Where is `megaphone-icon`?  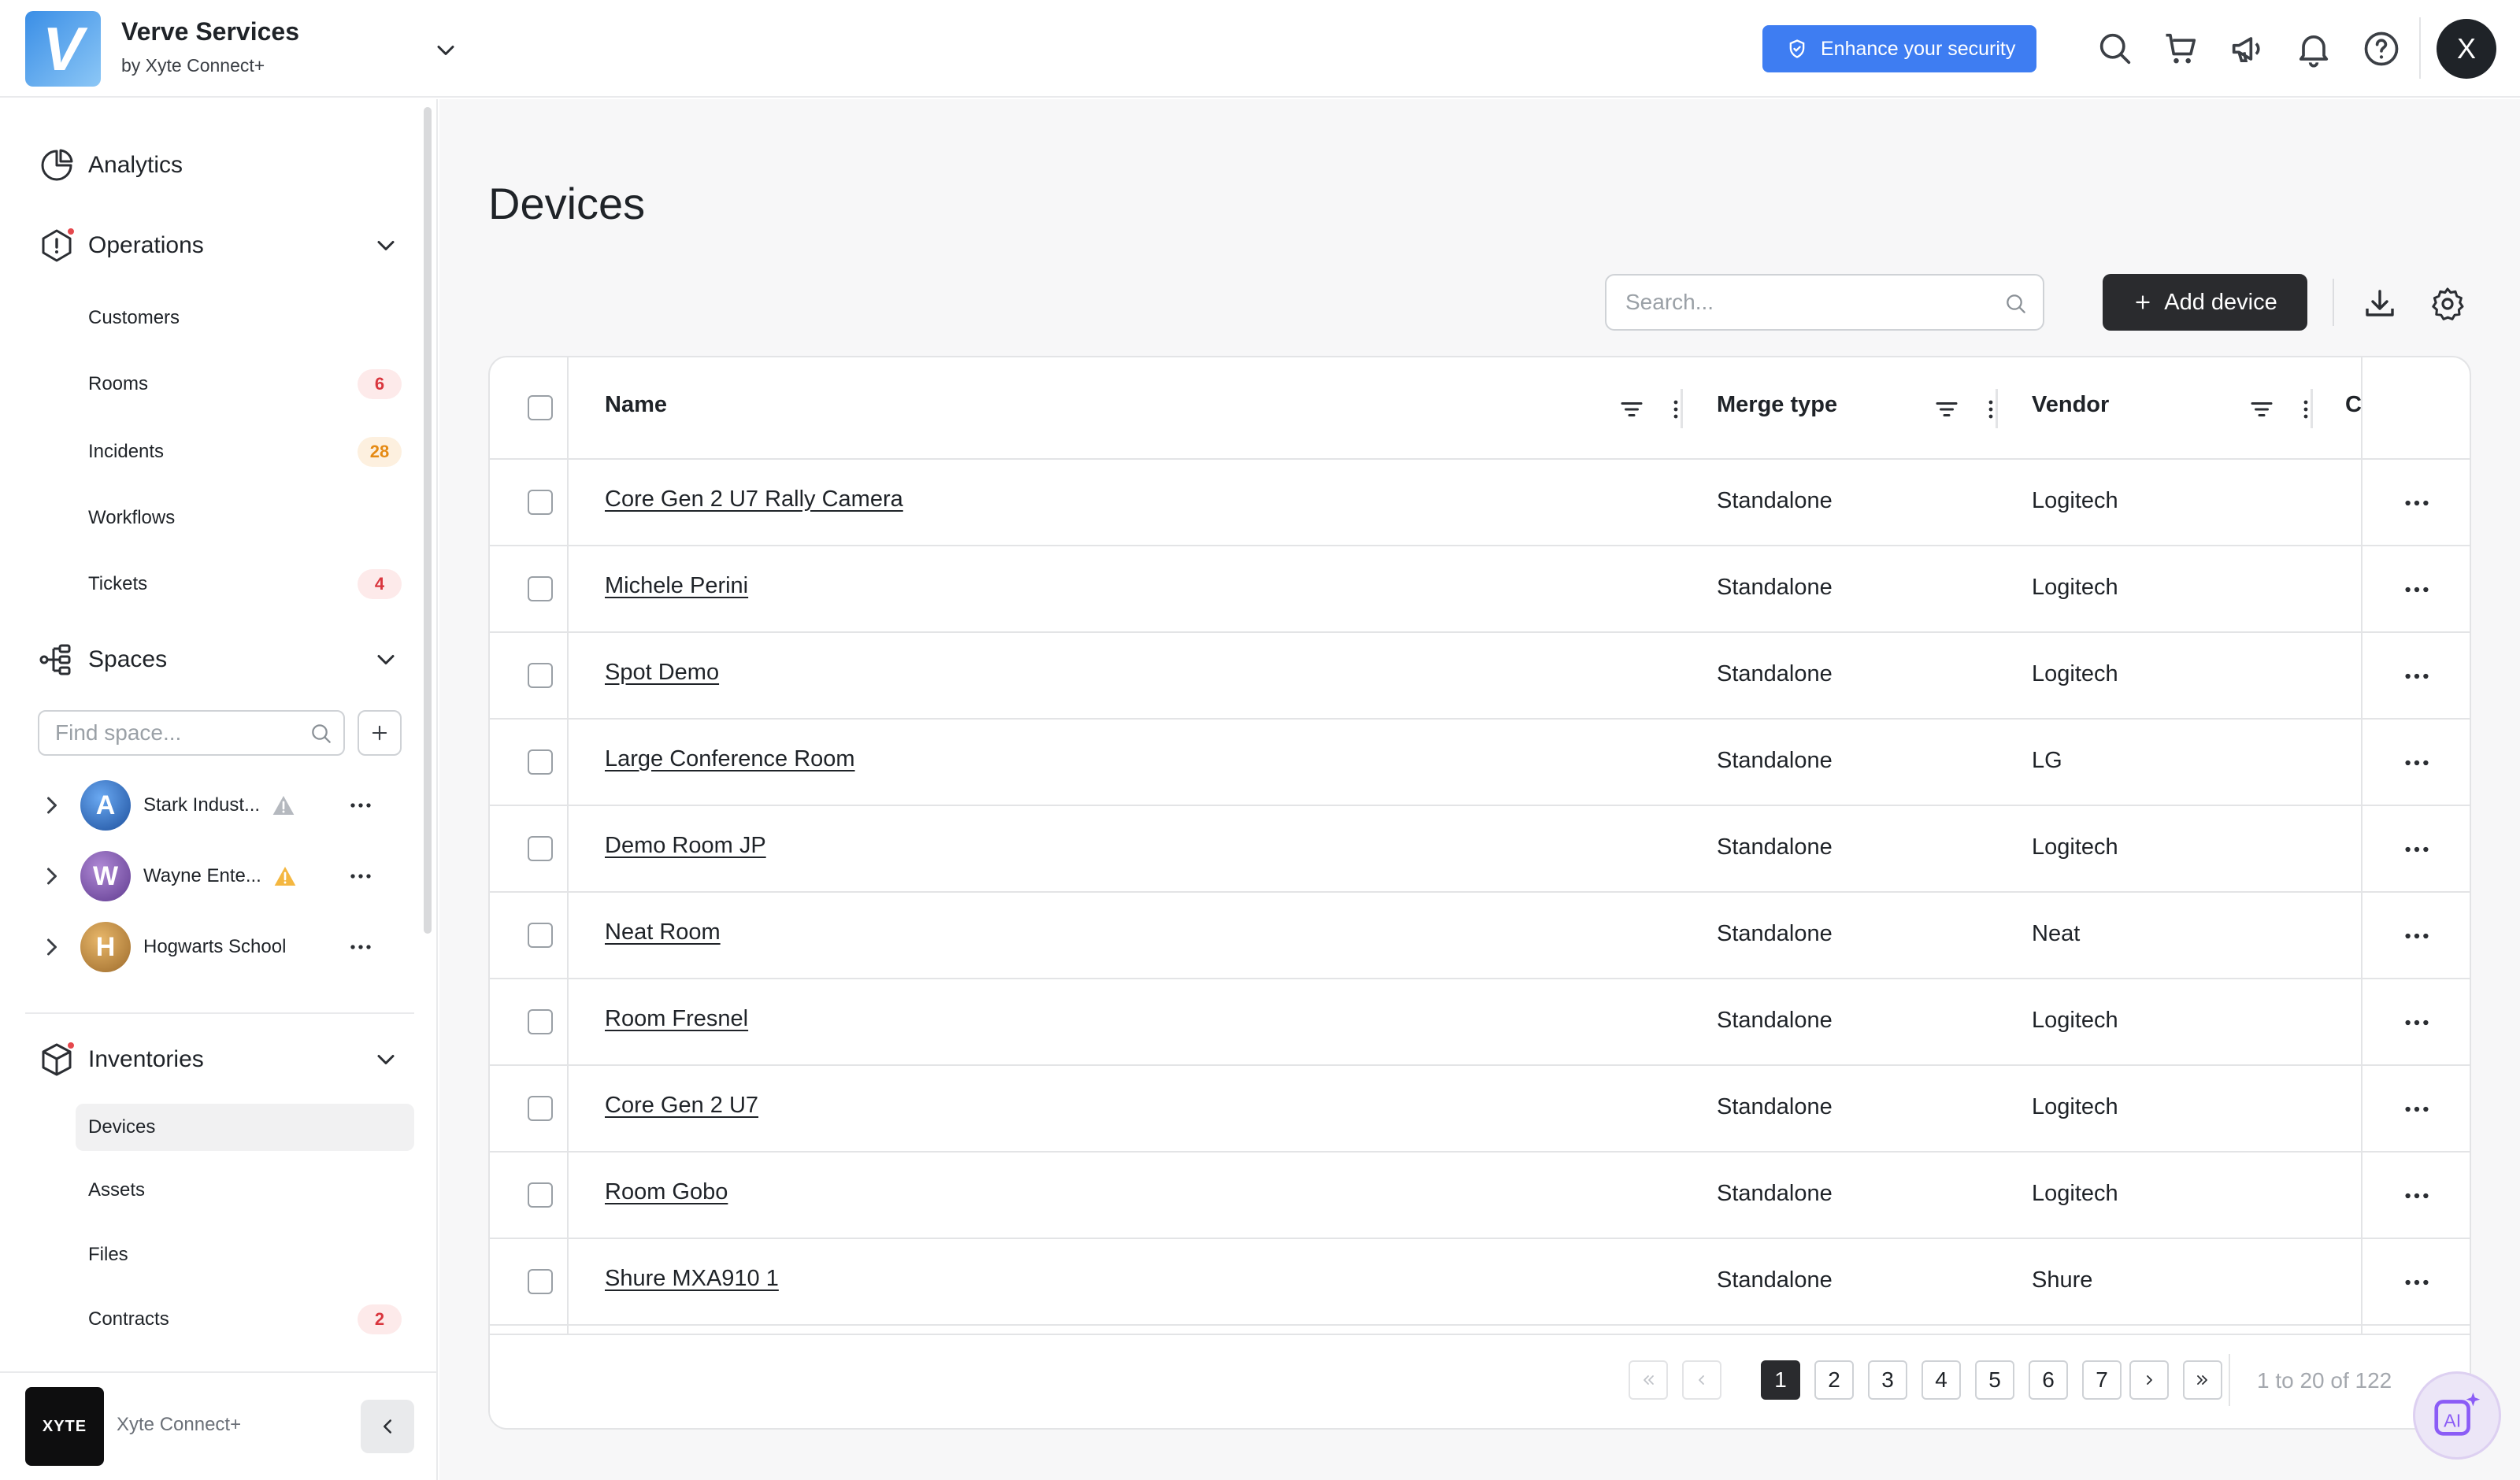
megaphone-icon is located at coordinates (2247, 48).